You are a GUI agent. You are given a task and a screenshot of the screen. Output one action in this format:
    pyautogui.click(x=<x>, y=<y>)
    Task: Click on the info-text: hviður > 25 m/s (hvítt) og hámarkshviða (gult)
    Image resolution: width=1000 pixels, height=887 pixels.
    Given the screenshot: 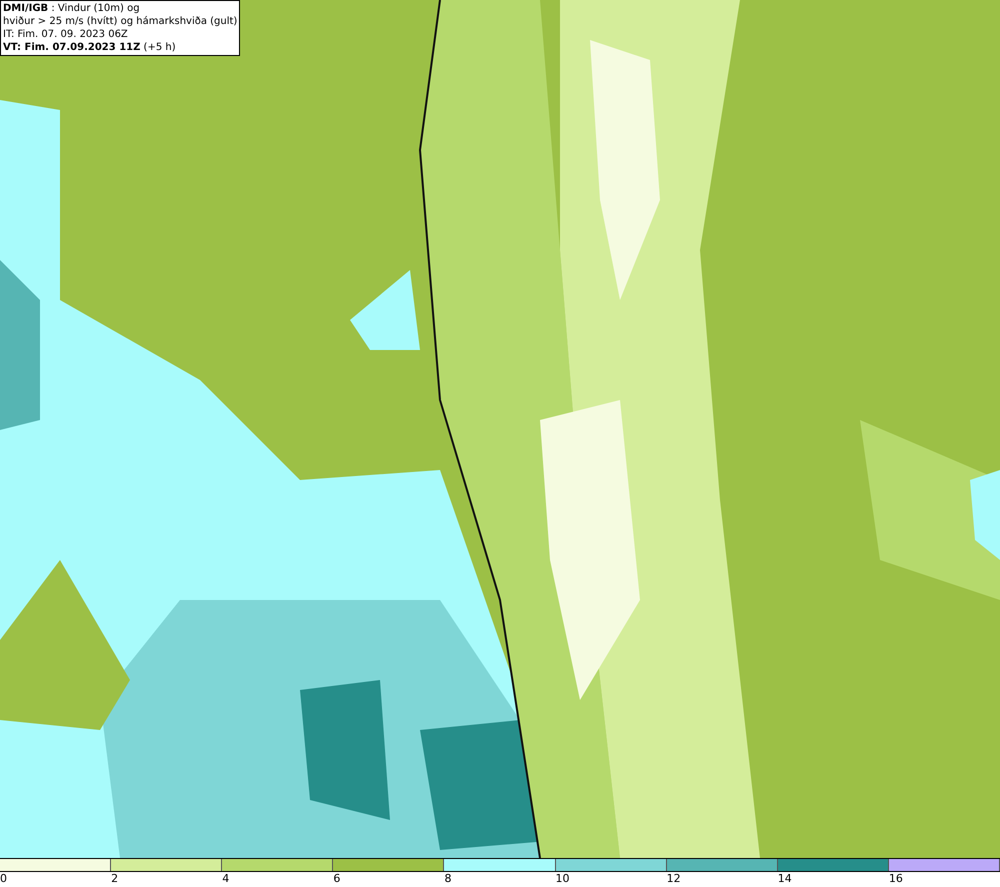 What is the action you would take?
    pyautogui.click(x=120, y=21)
    